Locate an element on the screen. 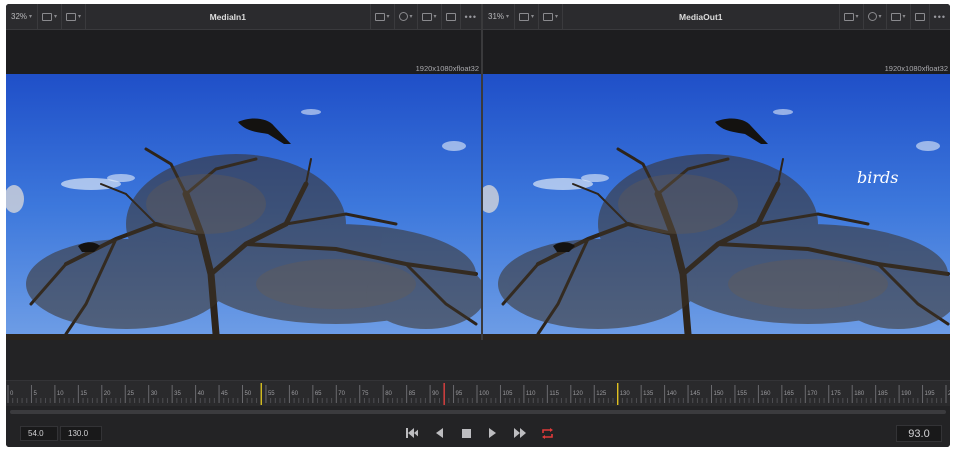 The image size is (956, 451). zoom-dropdown: 32% ▾ is located at coordinates (22, 16).